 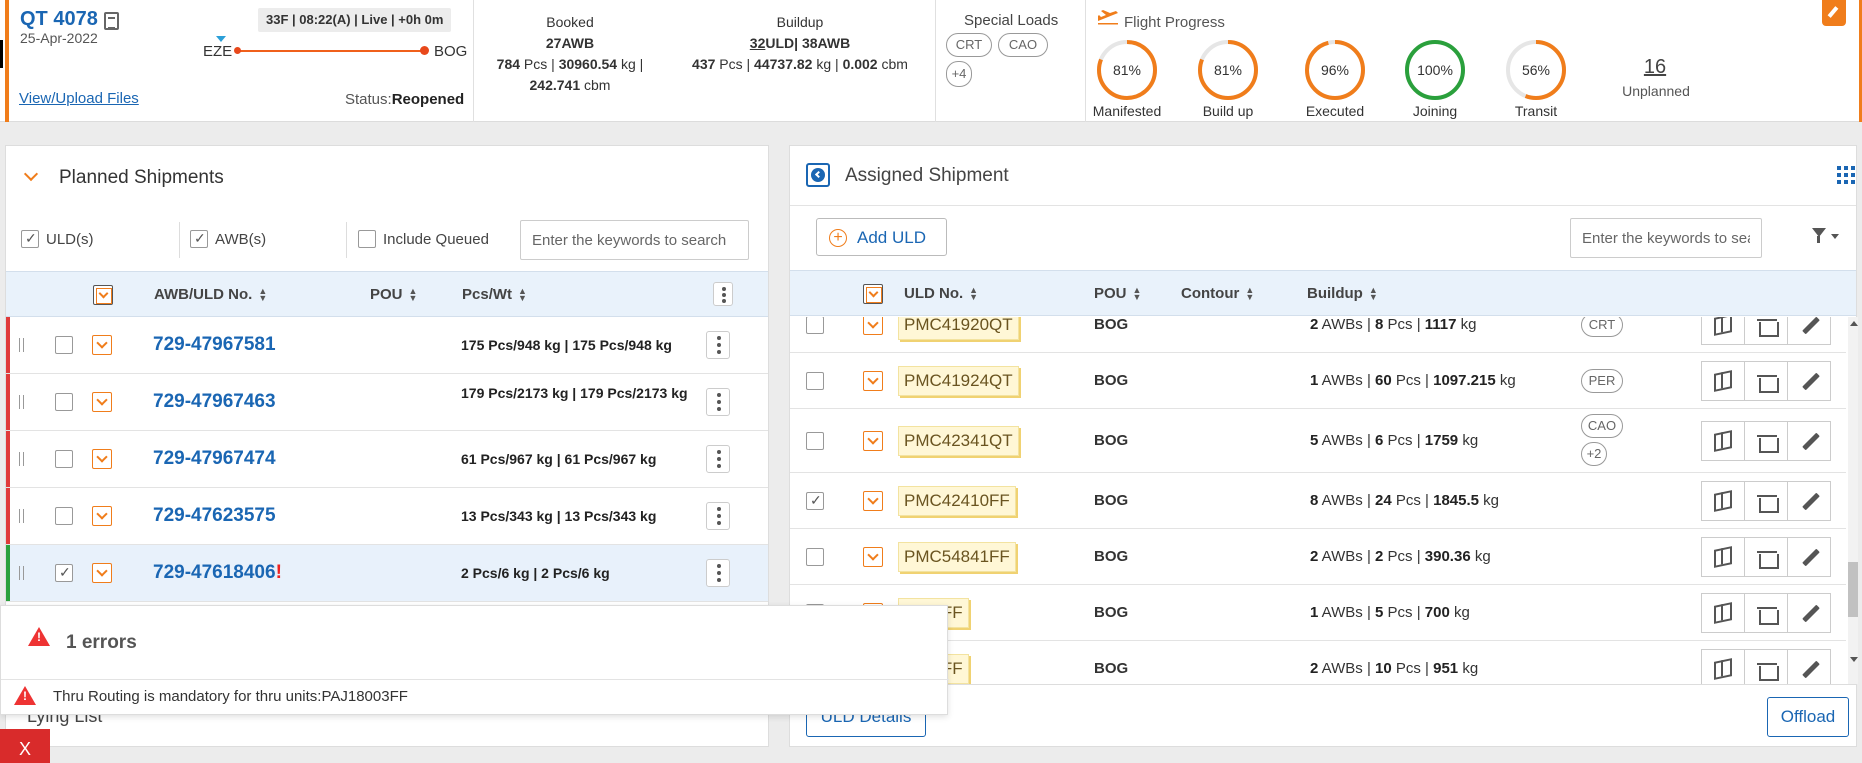 I want to click on offload-button: Offload, so click(x=1808, y=717).